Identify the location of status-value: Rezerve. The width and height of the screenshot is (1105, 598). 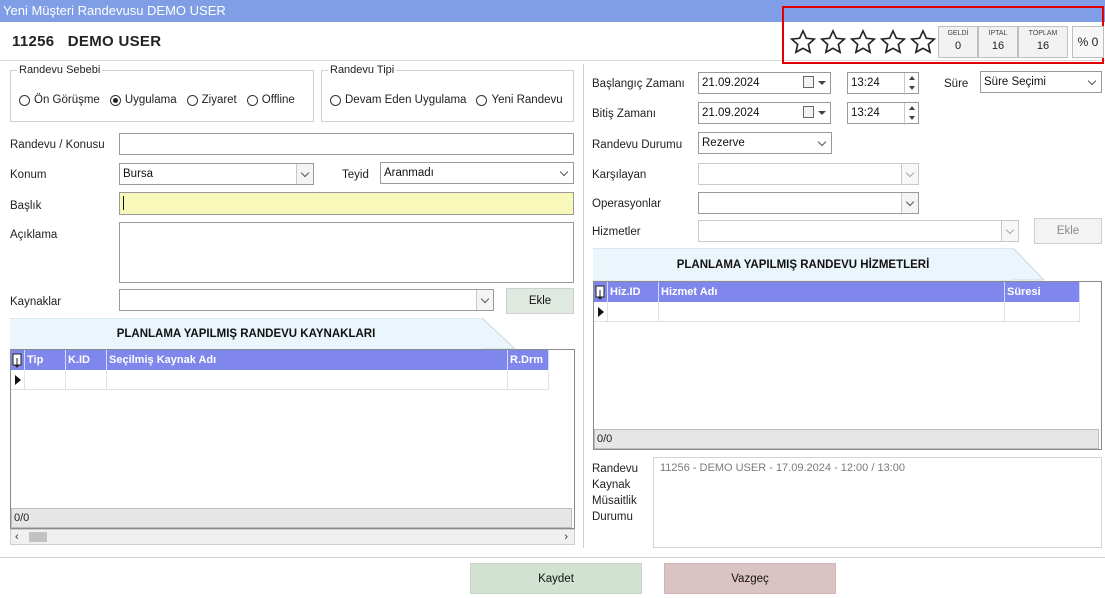
(723, 143).